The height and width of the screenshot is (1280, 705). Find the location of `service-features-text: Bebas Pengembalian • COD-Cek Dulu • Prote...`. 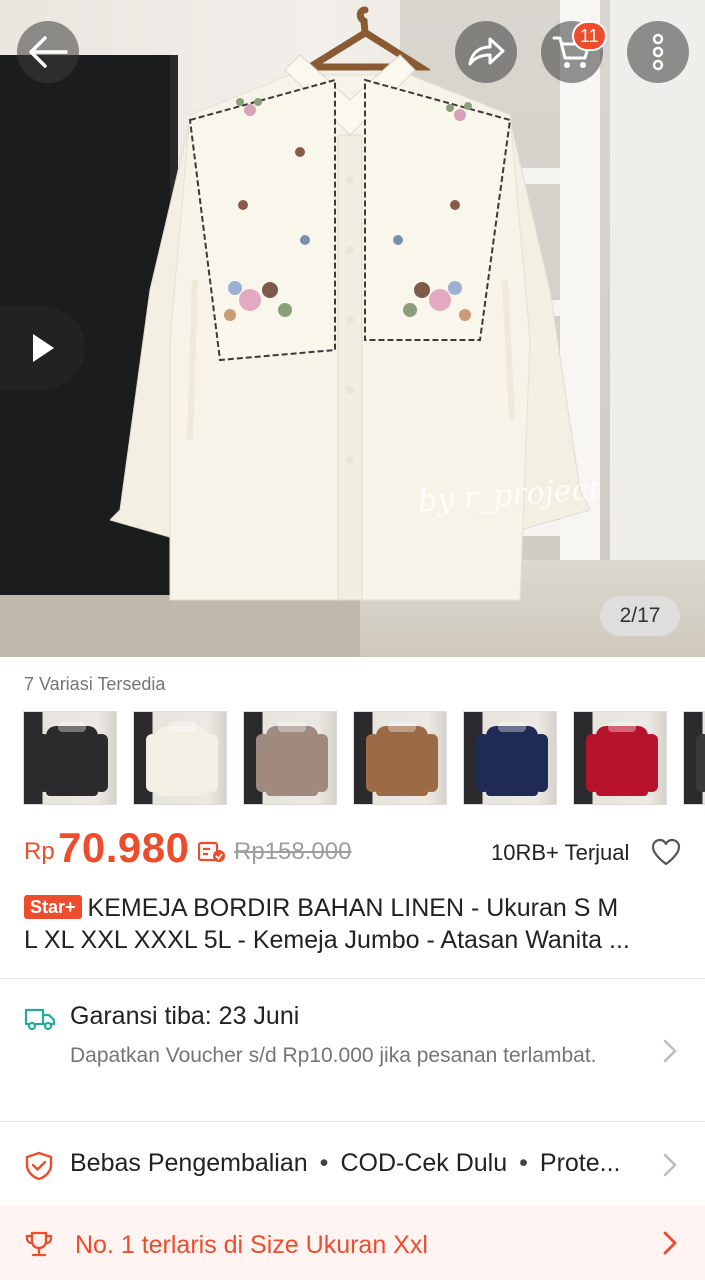

service-features-text: Bebas Pengembalian • COD-Cek Dulu • Prote... is located at coordinates (362, 1163).